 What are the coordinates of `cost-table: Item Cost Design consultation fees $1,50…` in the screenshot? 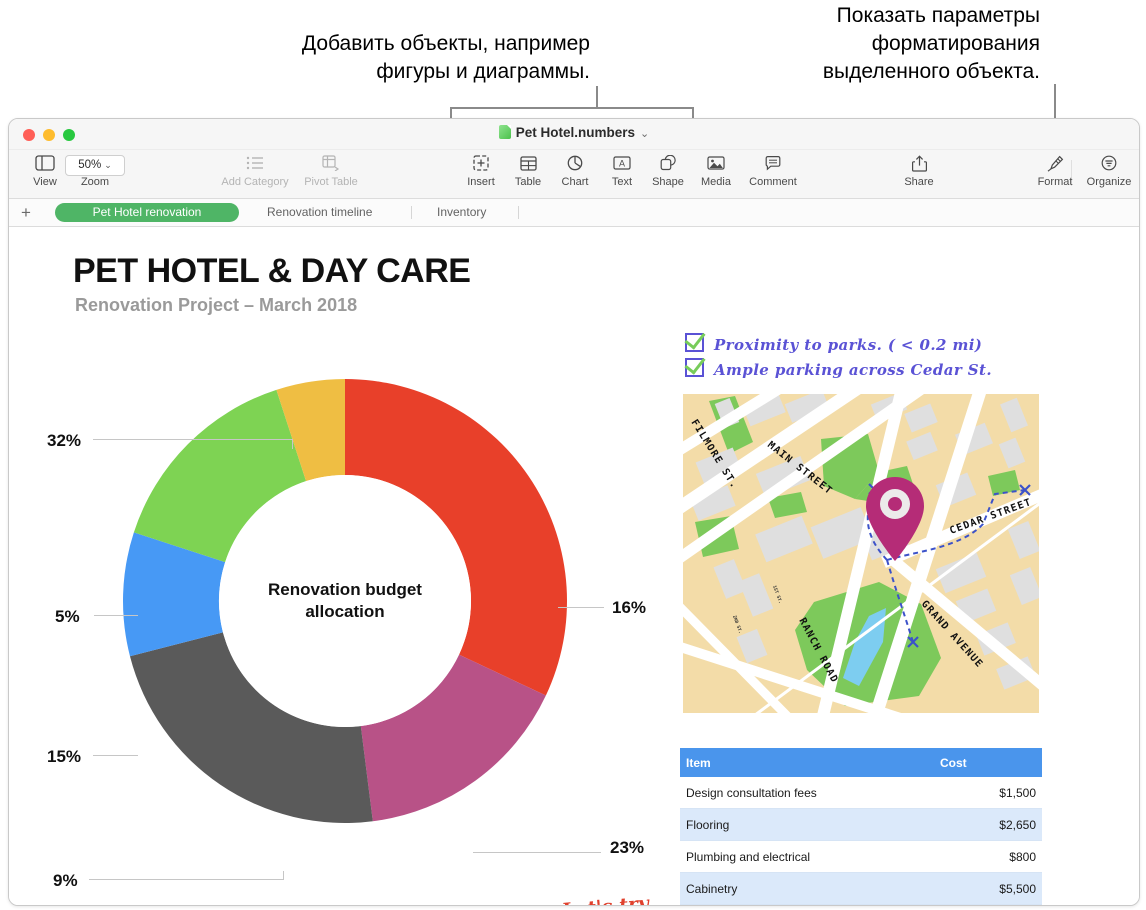 It's located at (861, 826).